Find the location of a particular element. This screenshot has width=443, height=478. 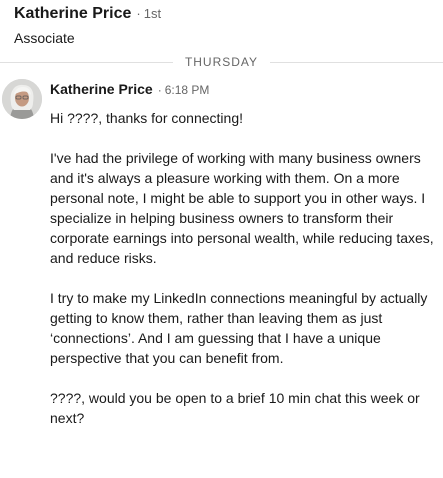

message-paragraph-greeting: Hi ????, thanks for connecting! is located at coordinates (147, 118).